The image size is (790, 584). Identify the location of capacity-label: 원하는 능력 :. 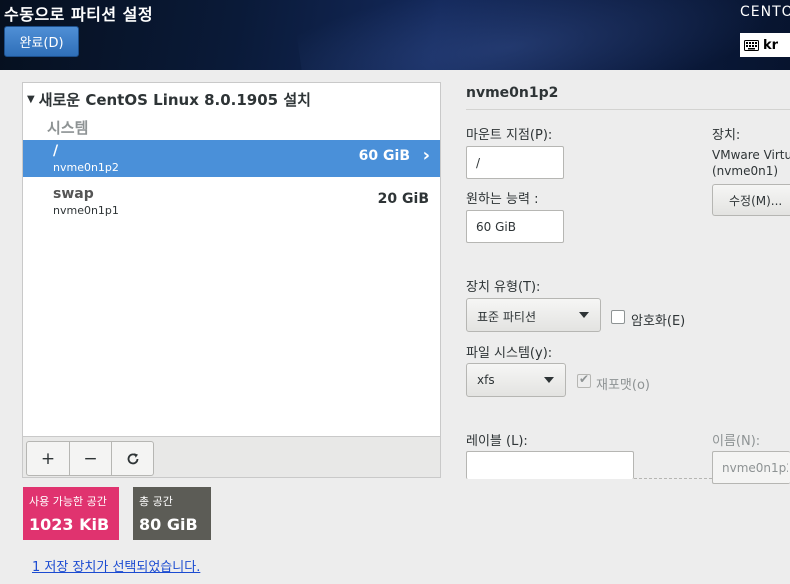
(502, 199).